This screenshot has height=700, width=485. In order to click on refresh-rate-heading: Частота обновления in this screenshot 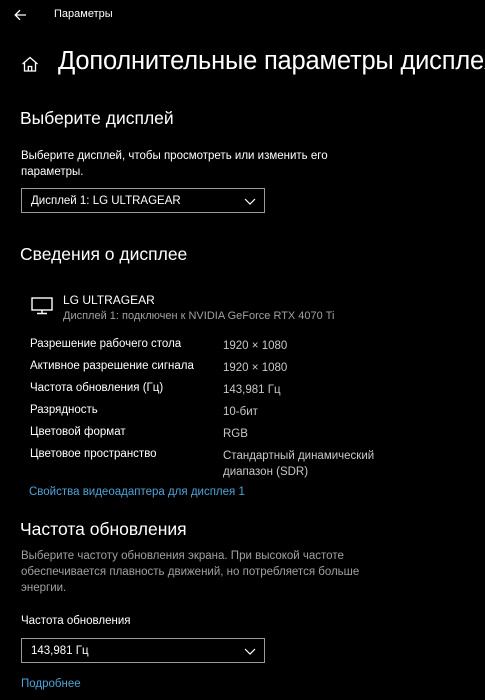, I will do `click(103, 529)`.